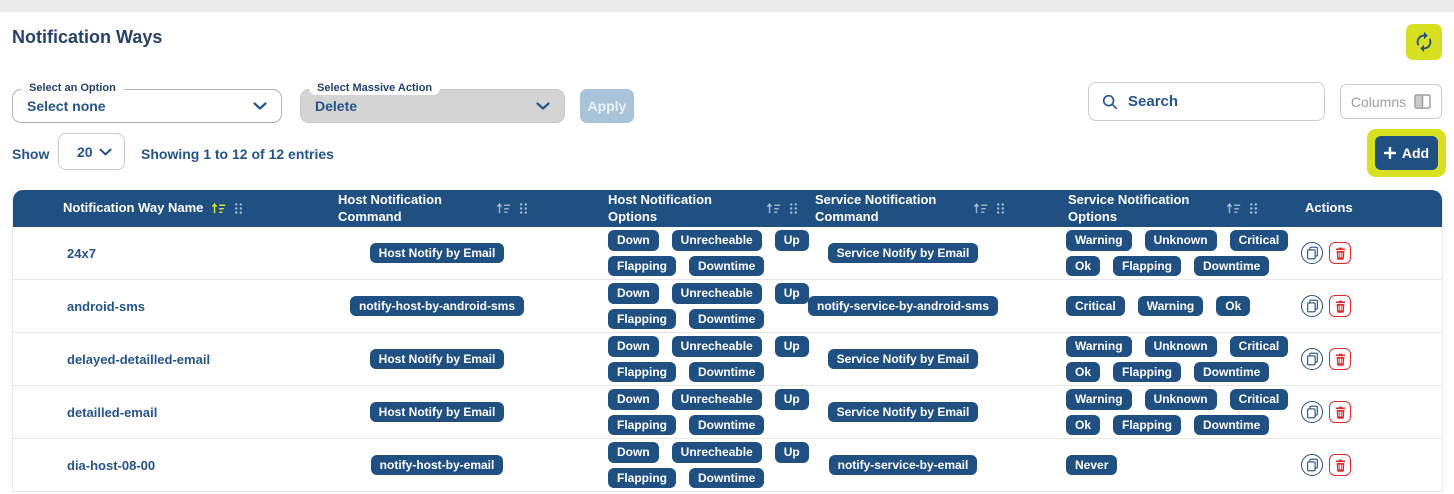  I want to click on host-command-cell: Host Notify by Email, so click(445, 253).